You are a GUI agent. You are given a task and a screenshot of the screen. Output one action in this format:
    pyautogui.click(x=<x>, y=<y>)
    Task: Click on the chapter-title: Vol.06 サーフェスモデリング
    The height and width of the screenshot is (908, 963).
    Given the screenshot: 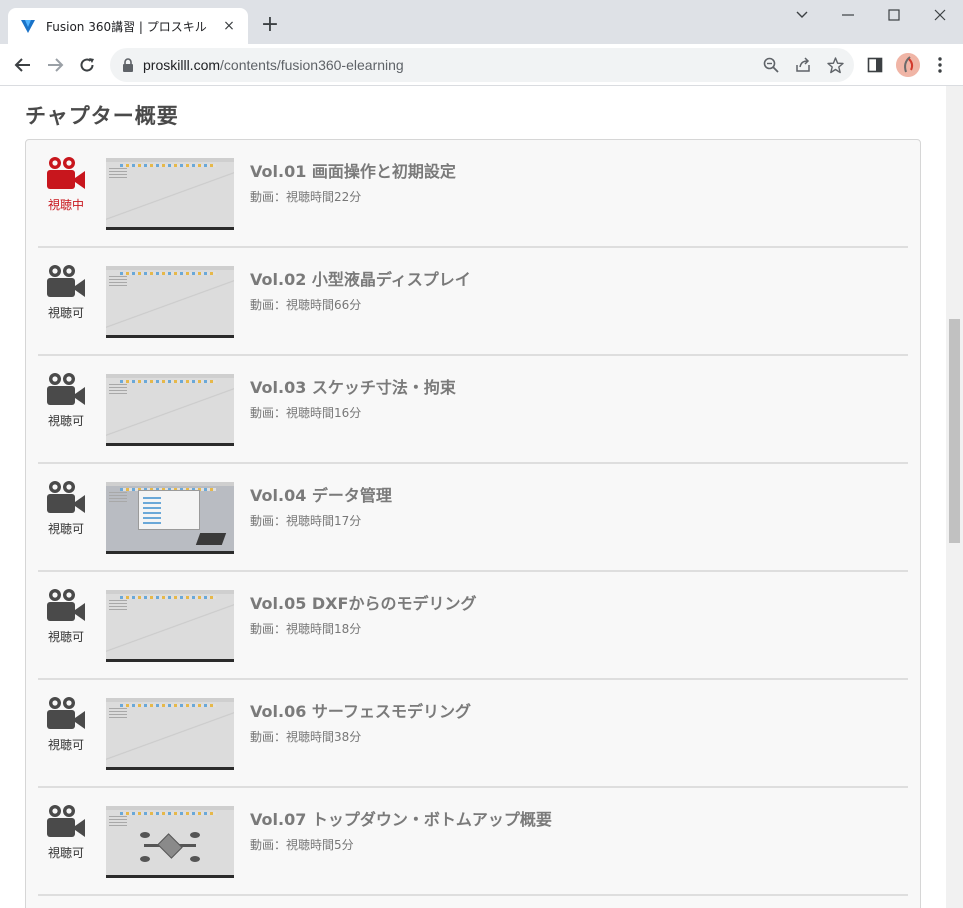 What is the action you would take?
    pyautogui.click(x=360, y=710)
    